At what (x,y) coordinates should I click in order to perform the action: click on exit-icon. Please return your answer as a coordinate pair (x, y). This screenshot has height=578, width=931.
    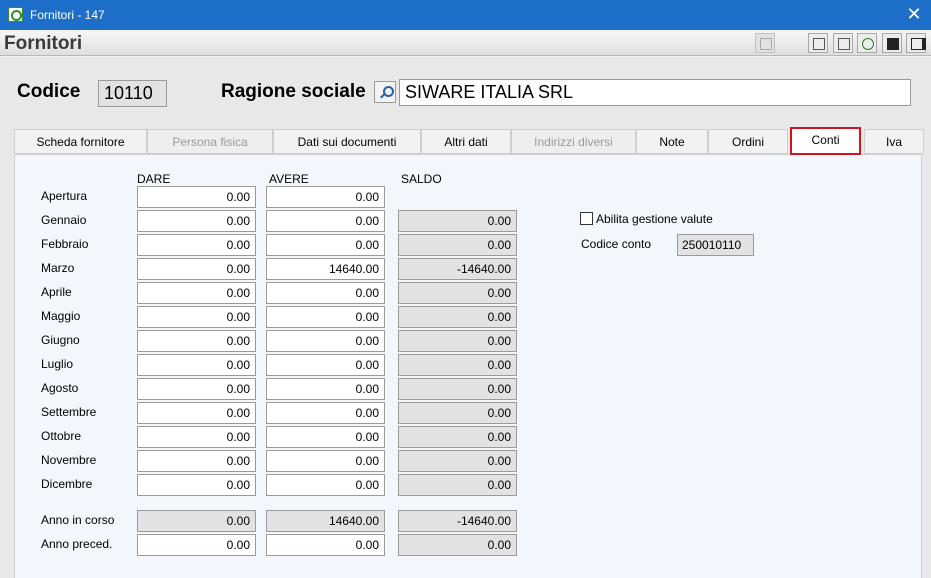
    Looking at the image, I should click on (916, 43).